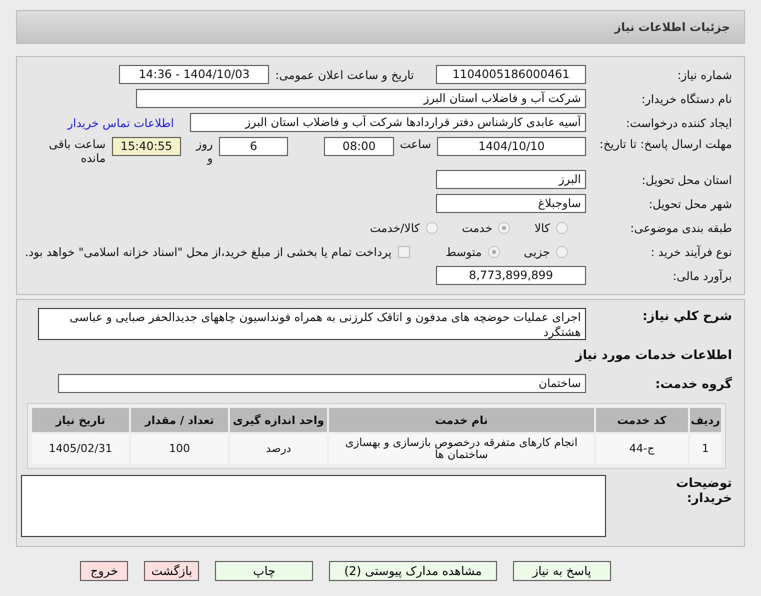 The image size is (761, 596). What do you see at coordinates (80, 420) in the screenshot?
I see `column-header: تاریخ نیاز` at bounding box center [80, 420].